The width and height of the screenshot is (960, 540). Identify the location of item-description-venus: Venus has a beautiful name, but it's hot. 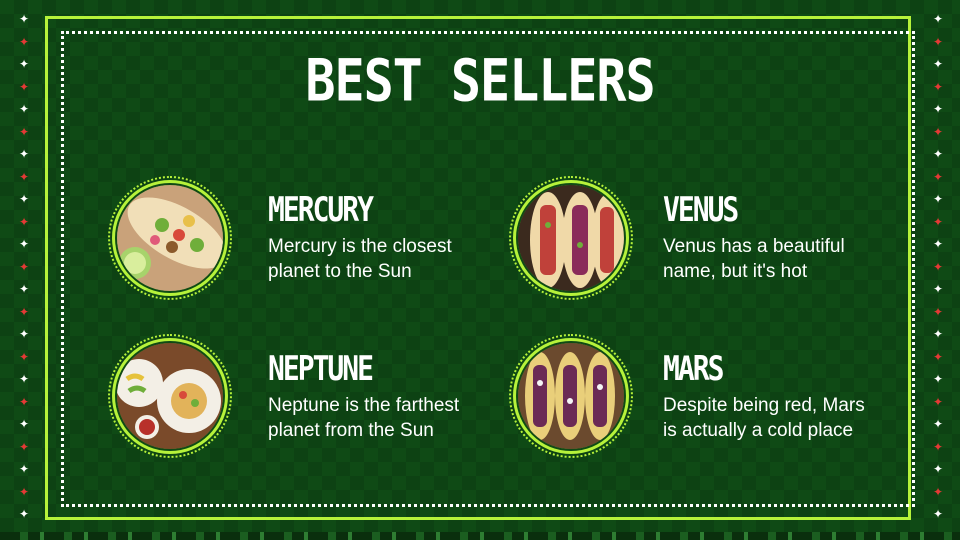
(754, 259).